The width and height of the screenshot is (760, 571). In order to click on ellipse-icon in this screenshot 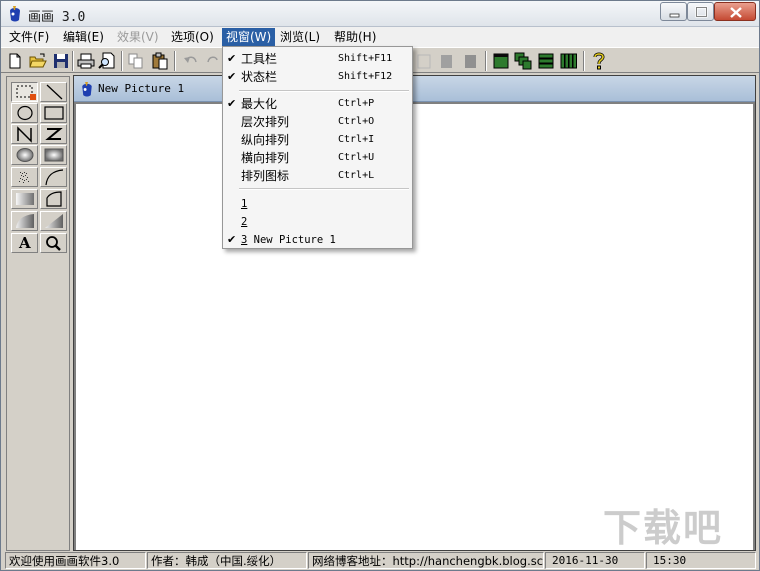, I will do `click(25, 113)`.